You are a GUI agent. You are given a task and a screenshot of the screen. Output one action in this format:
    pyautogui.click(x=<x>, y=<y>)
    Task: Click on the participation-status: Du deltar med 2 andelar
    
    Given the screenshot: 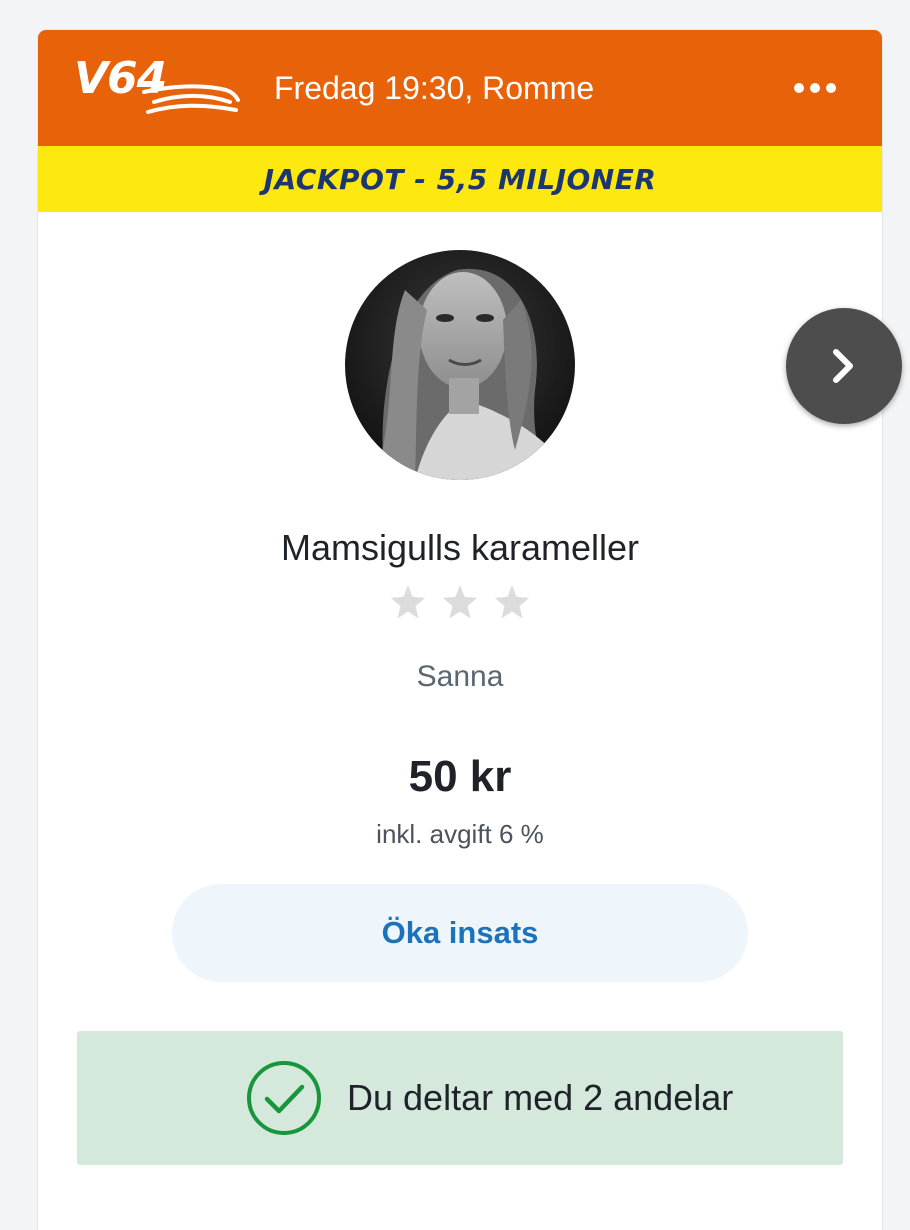 What is the action you would take?
    pyautogui.click(x=460, y=1098)
    